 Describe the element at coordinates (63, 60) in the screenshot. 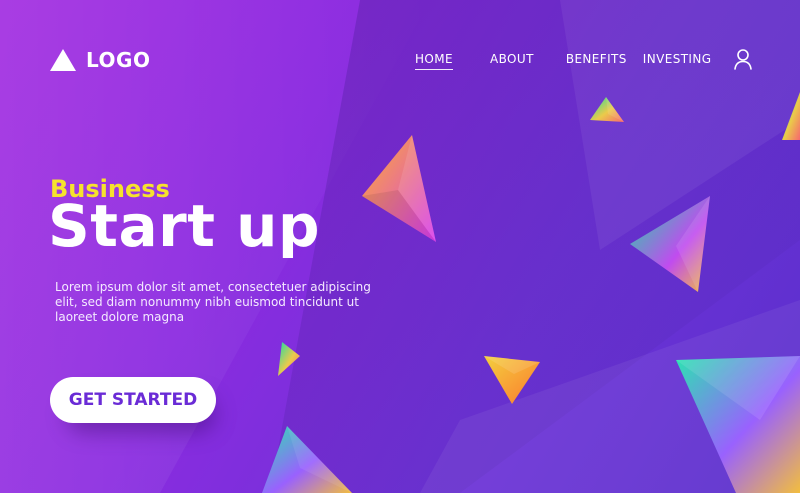

I see `triangle-logo-icon` at that location.